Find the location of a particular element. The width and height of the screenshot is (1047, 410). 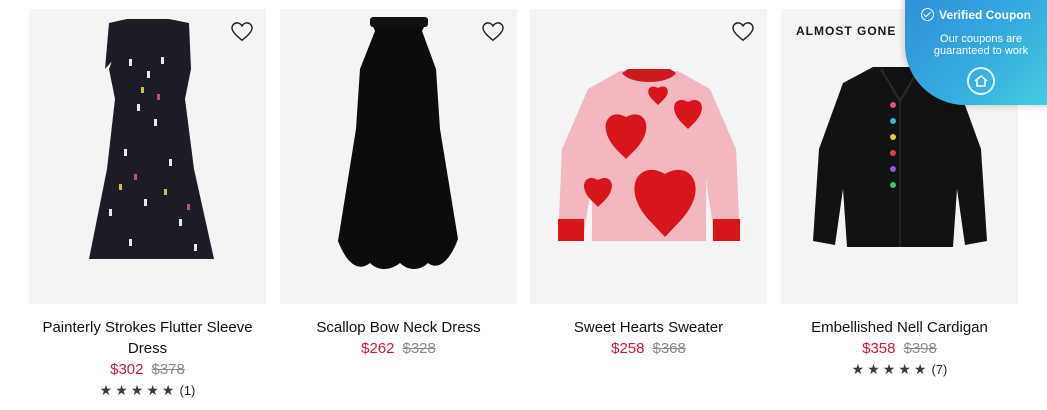

check-circle-icon is located at coordinates (927, 14).